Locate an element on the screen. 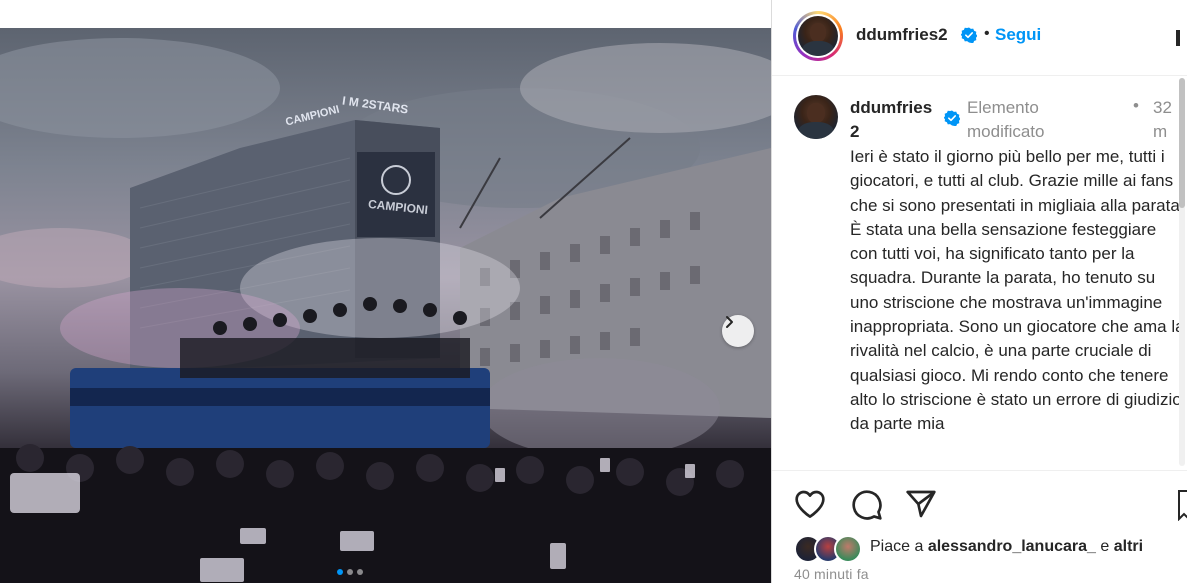 The width and height of the screenshot is (1187, 584). likes-others-link: altri is located at coordinates (1128, 546).